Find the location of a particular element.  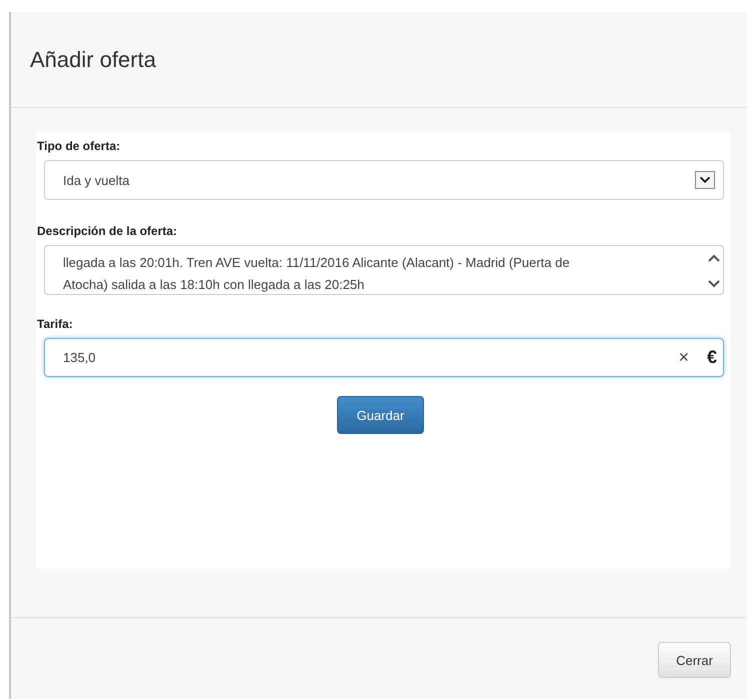

fare-field: 135,0 × € is located at coordinates (384, 357).